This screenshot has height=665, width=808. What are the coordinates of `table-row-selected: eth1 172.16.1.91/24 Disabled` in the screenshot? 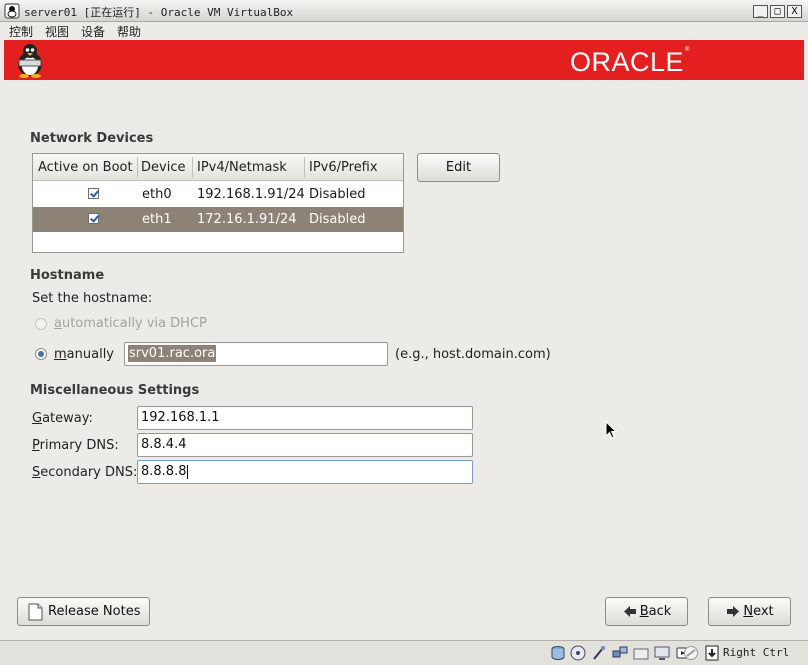 It's located at (218, 219).